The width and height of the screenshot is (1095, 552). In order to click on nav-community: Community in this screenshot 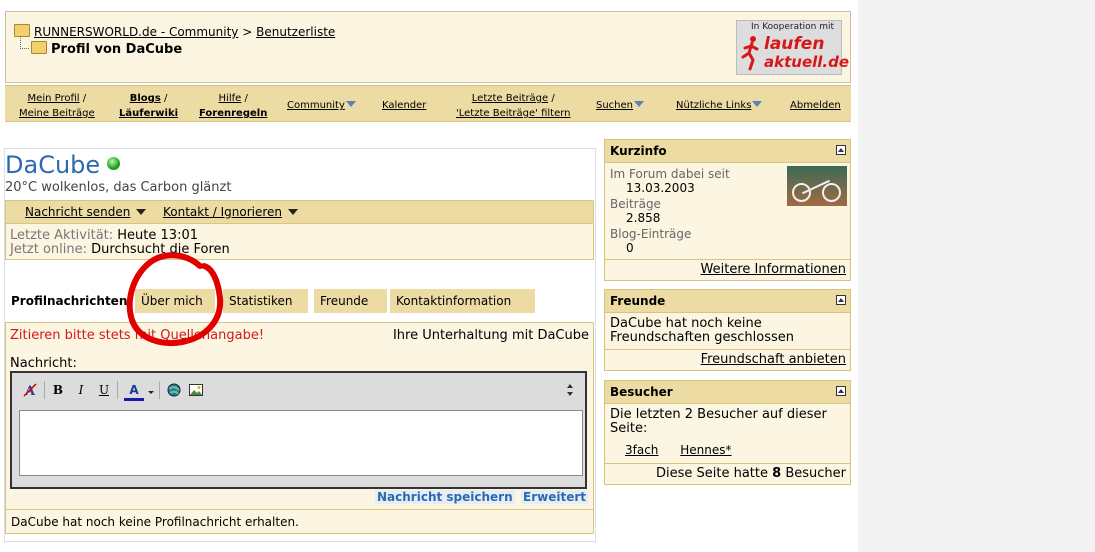, I will do `click(321, 105)`.